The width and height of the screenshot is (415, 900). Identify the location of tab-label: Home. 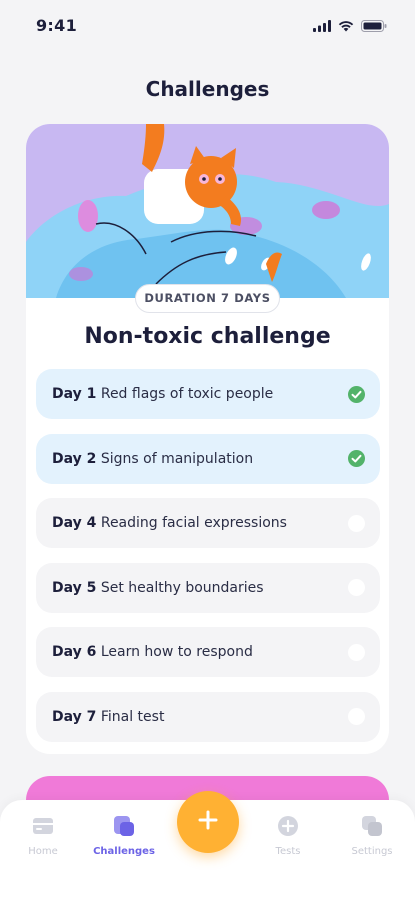
(43, 851).